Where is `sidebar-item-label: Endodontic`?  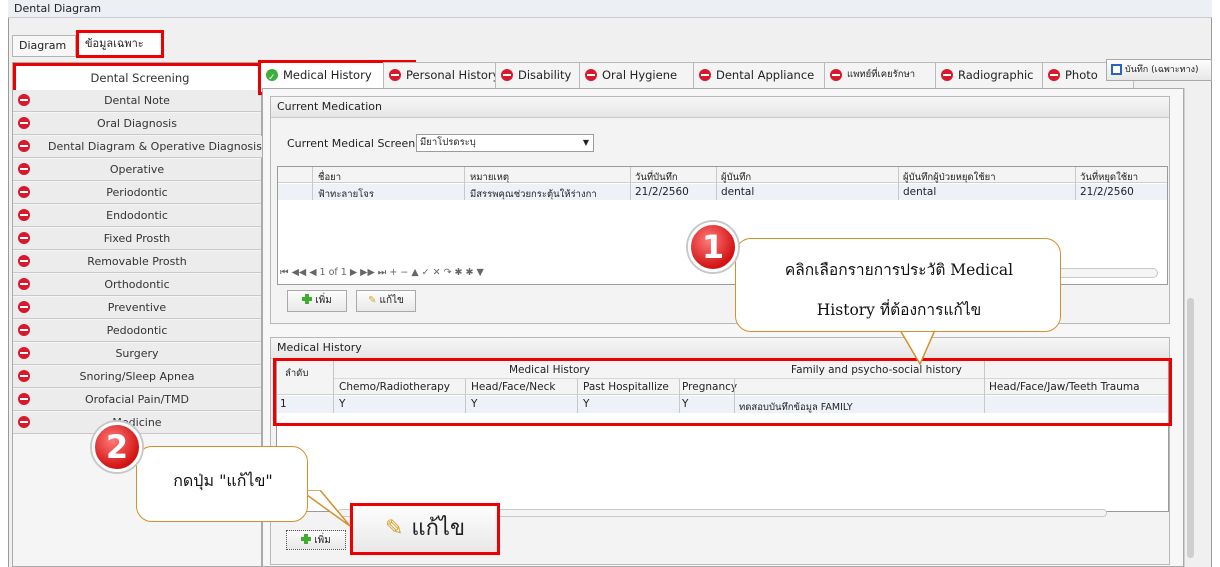 sidebar-item-label: Endodontic is located at coordinates (137, 215).